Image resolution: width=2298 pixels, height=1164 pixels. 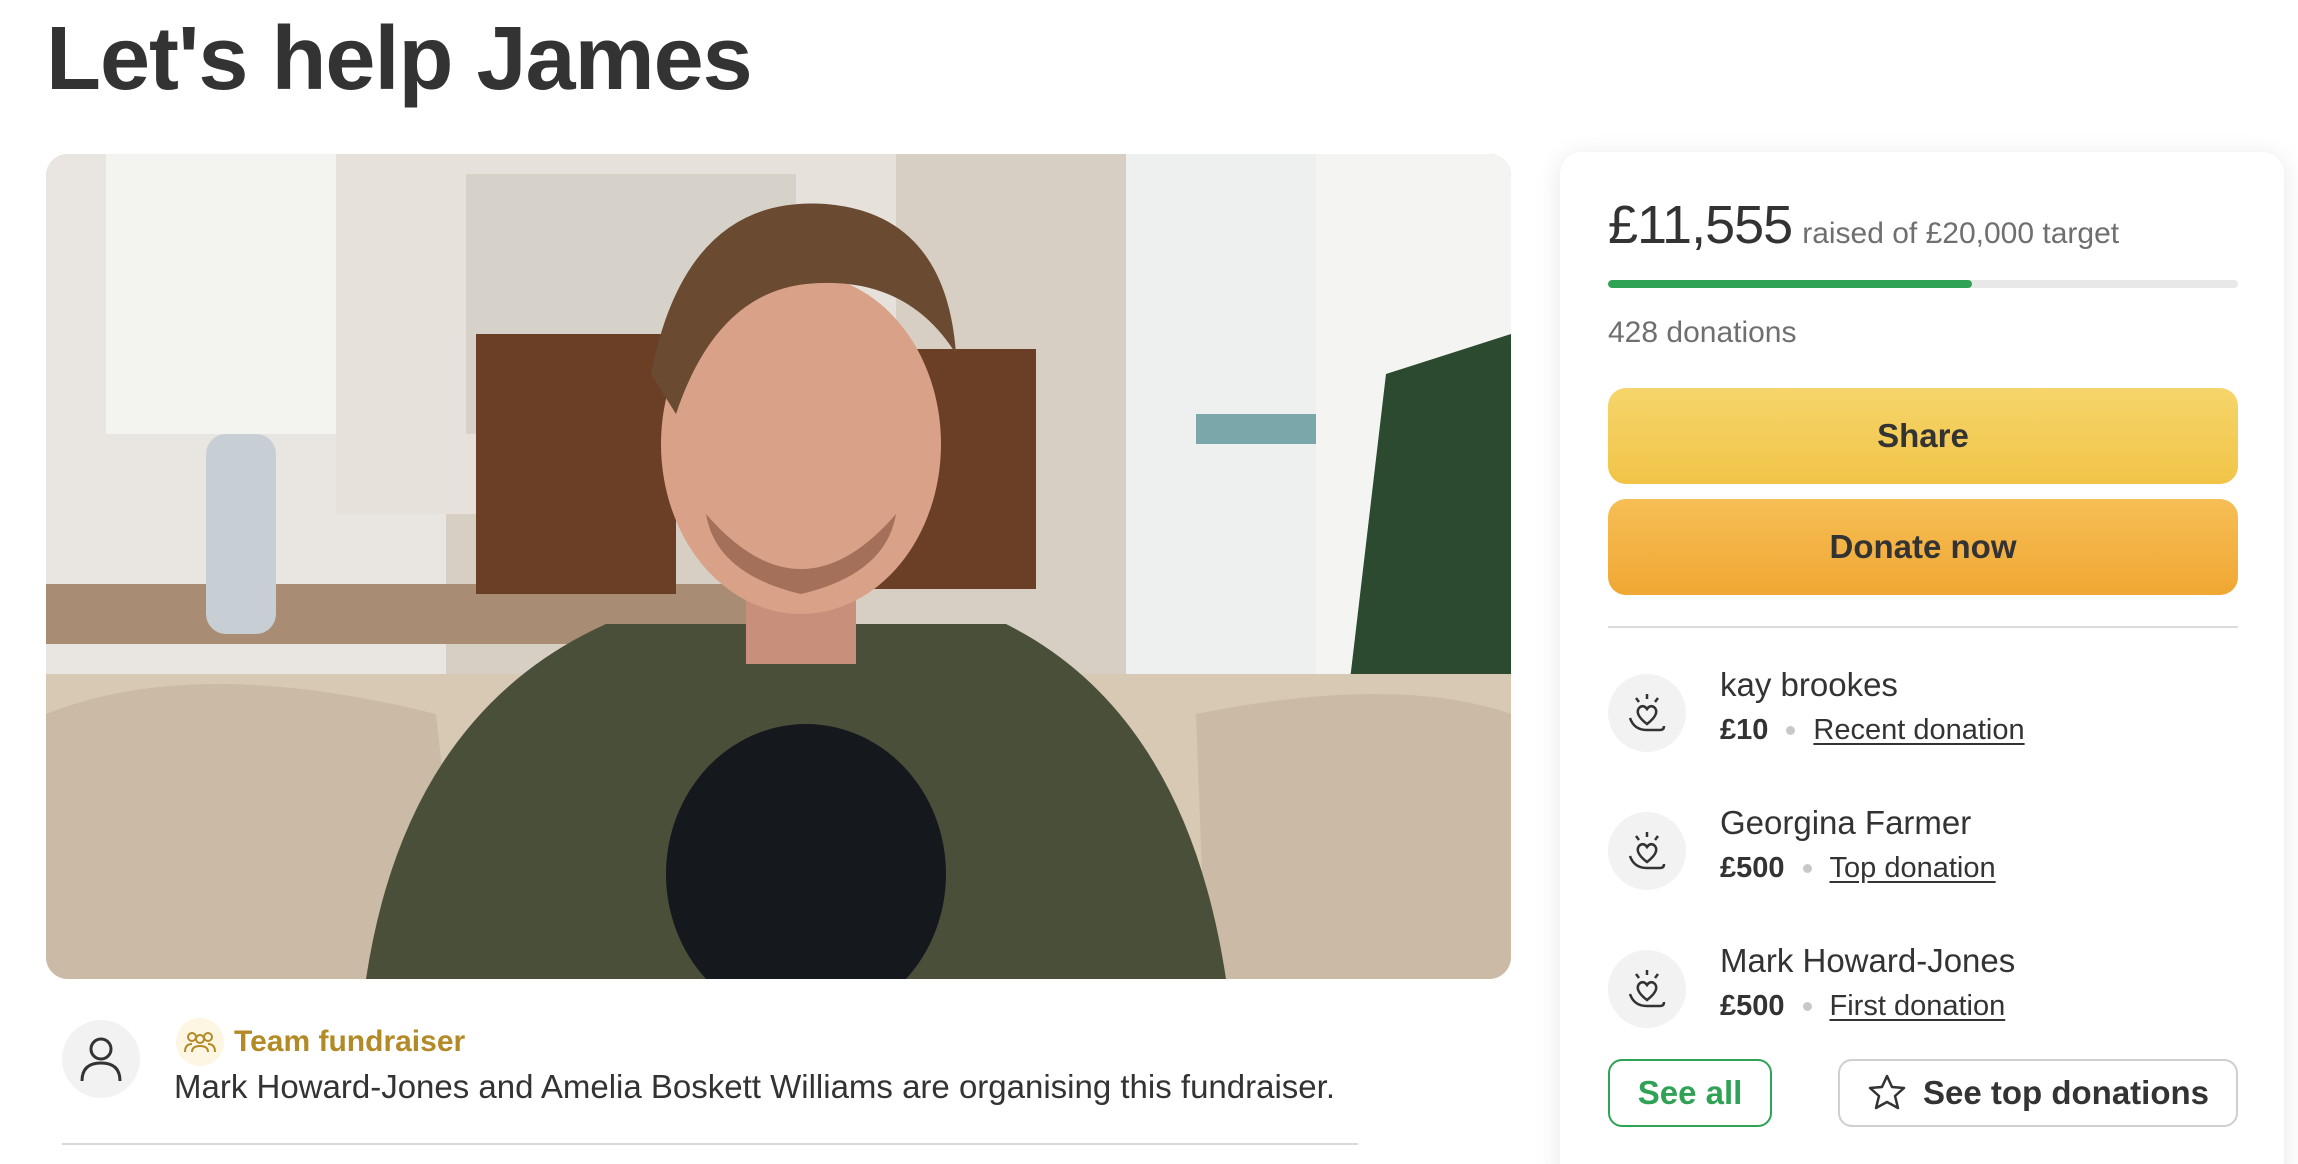 I want to click on donations-count: 428 donations, so click(x=1702, y=332).